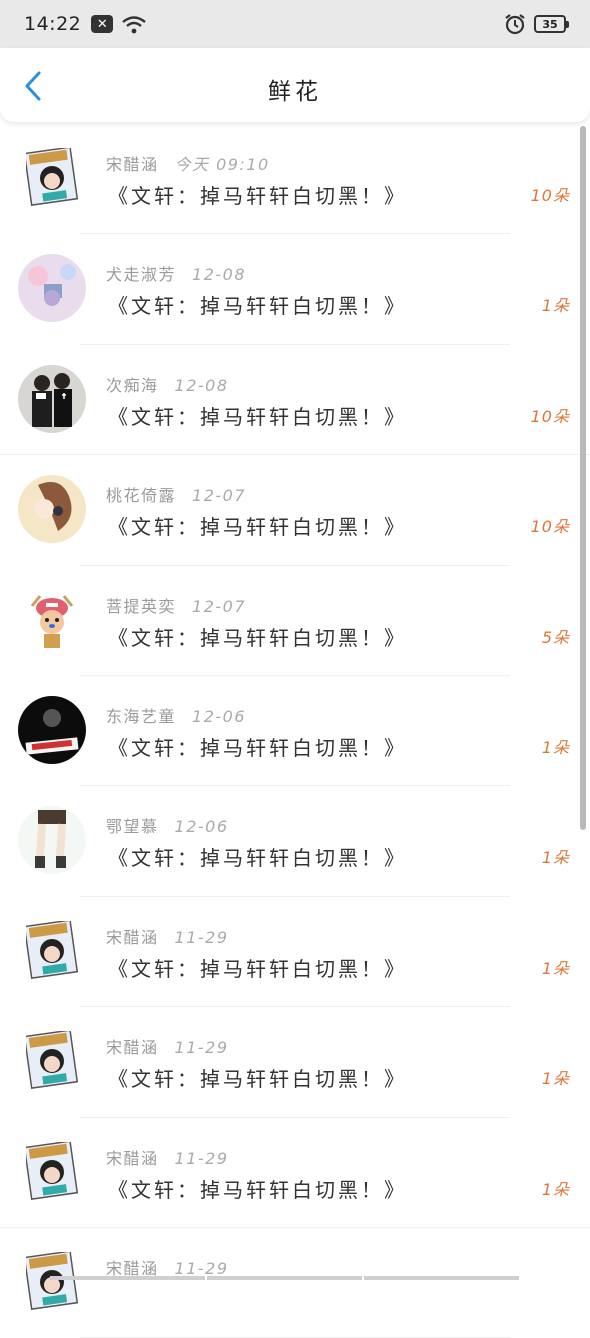 The width and height of the screenshot is (590, 1338). I want to click on item-meta: 东海艺童 12-06, so click(176, 715).